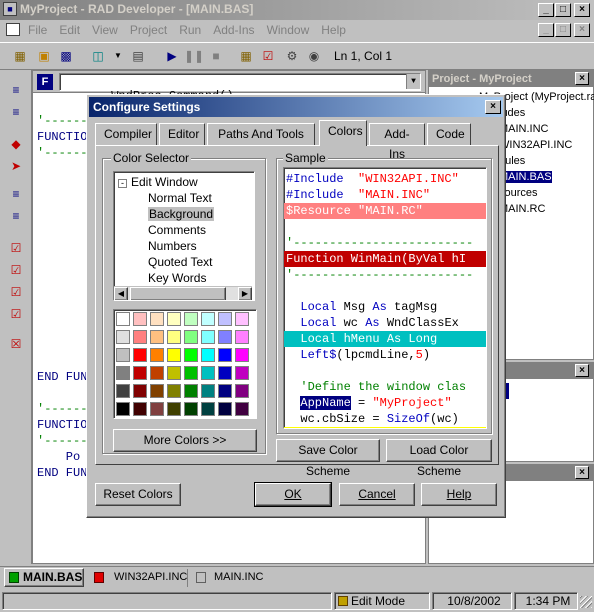  I want to click on tree-item: Numbers, so click(186, 246).